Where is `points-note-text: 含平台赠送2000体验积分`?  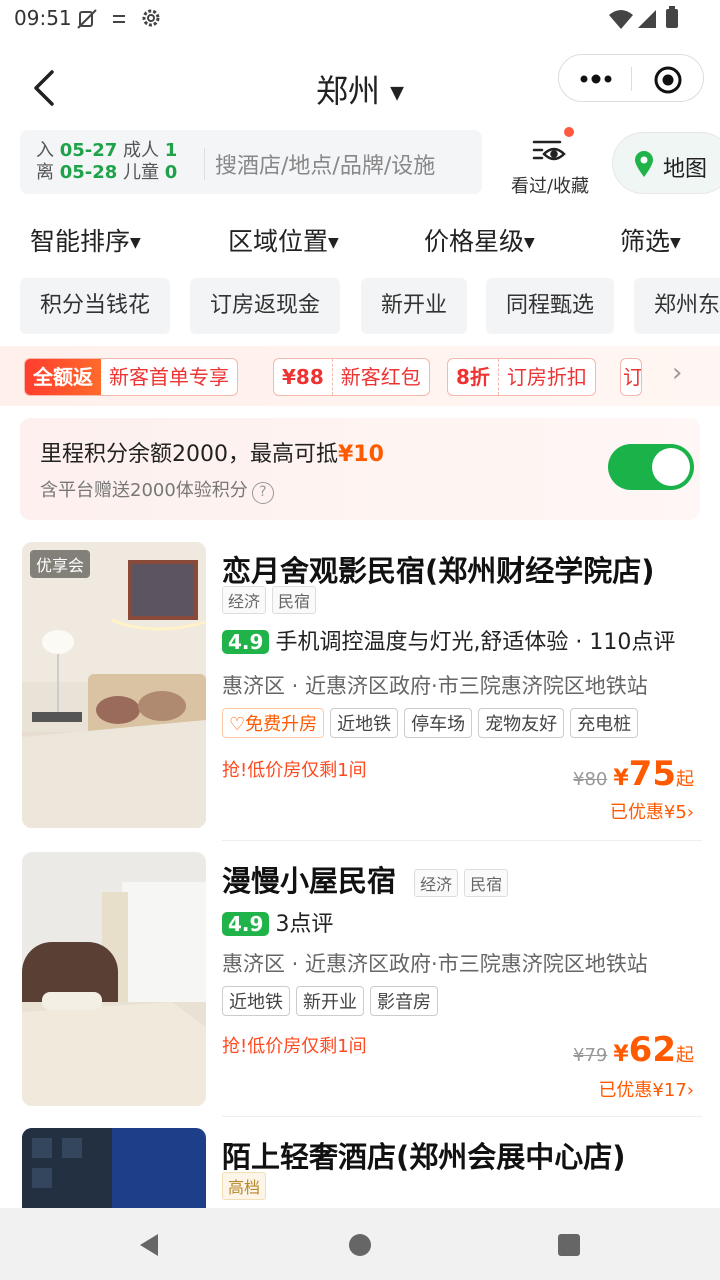 points-note-text: 含平台赠送2000体验积分 is located at coordinates (144, 490).